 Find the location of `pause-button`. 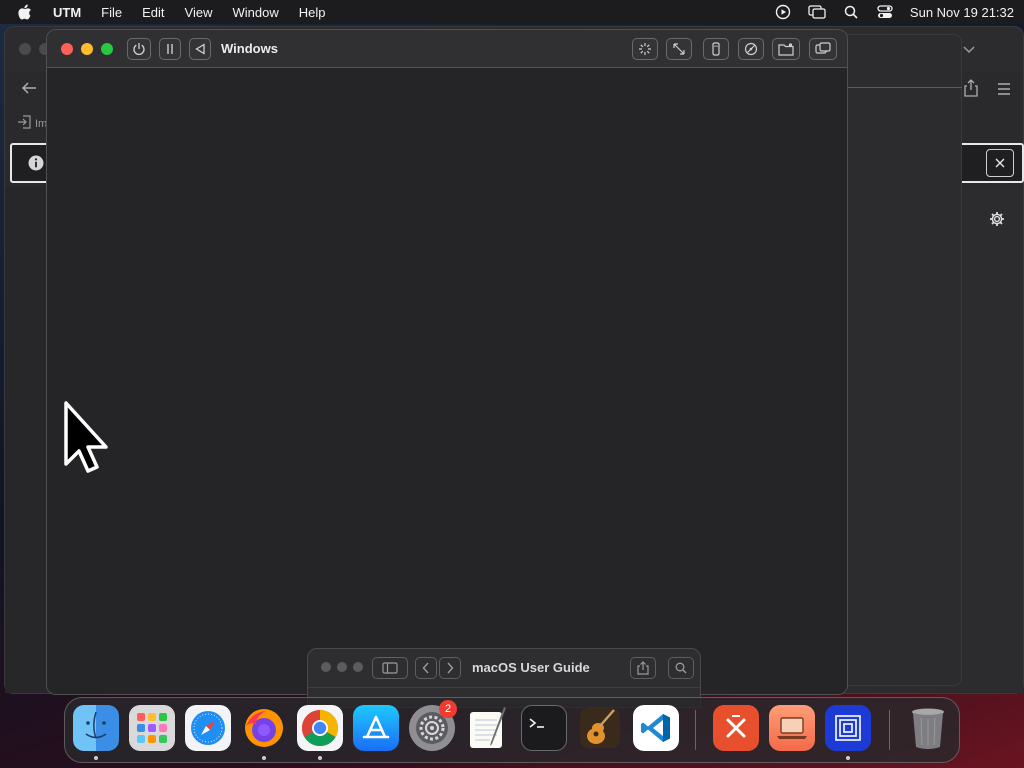

pause-button is located at coordinates (170, 49).